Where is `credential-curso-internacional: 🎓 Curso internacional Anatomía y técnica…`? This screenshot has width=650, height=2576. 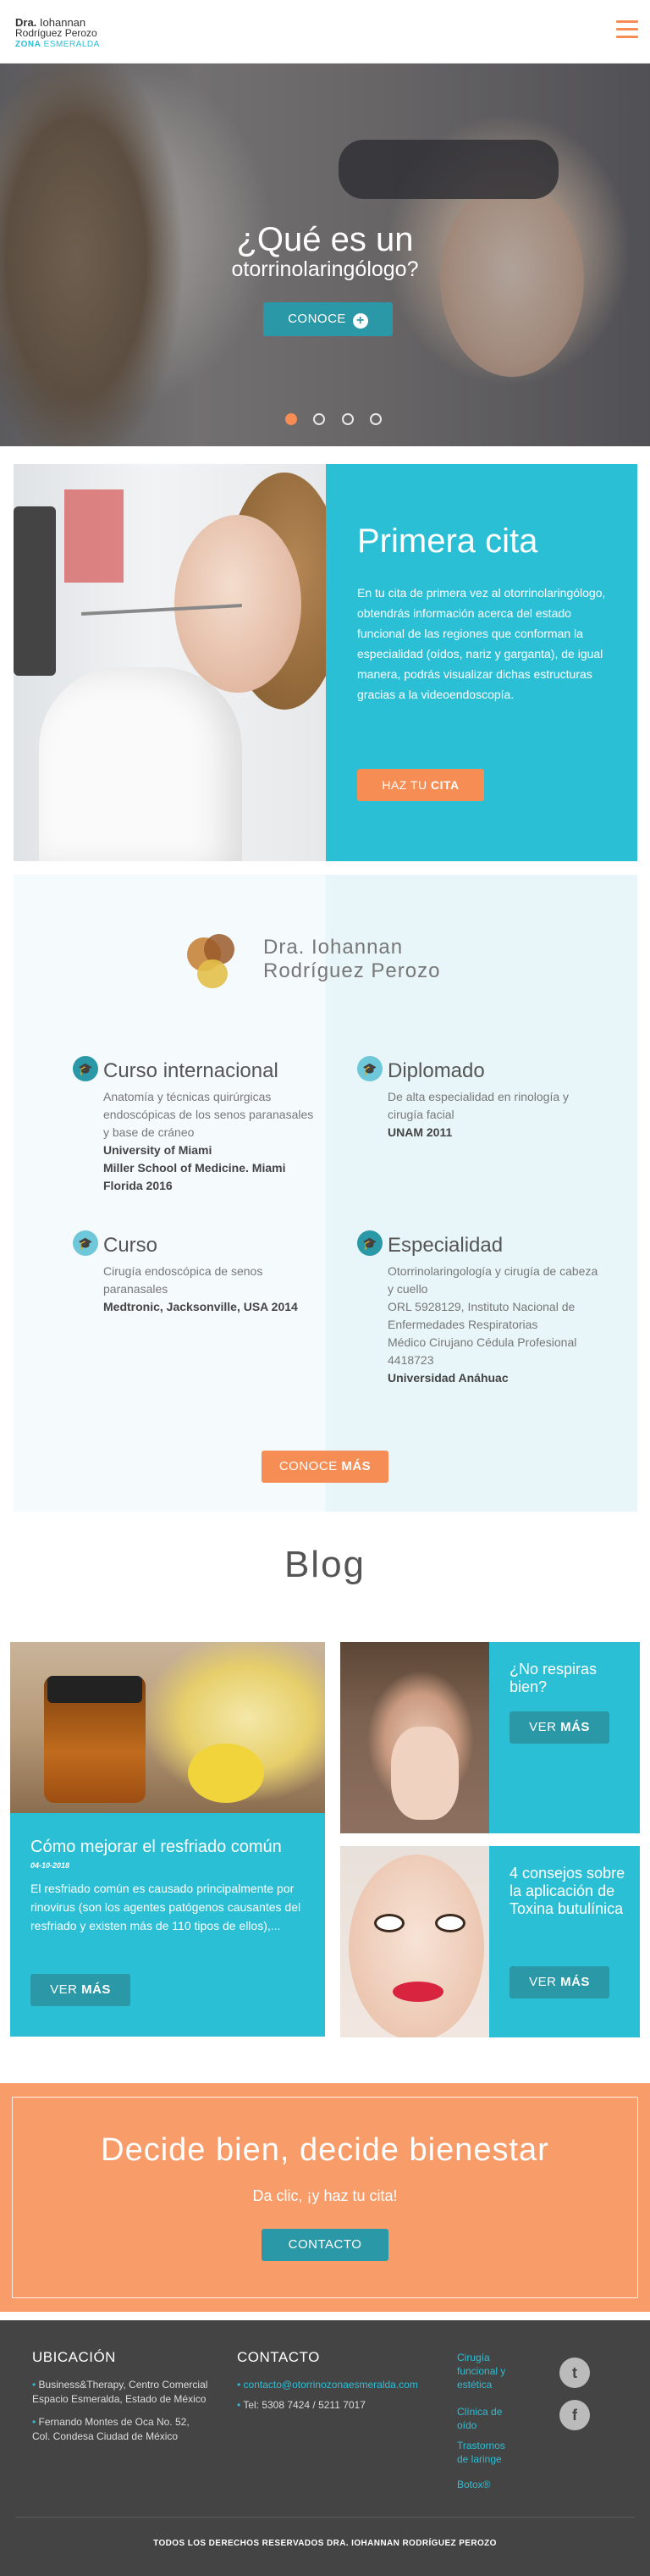 credential-curso-internacional: 🎓 Curso internacional Anatomía y técnica… is located at coordinates (194, 1125).